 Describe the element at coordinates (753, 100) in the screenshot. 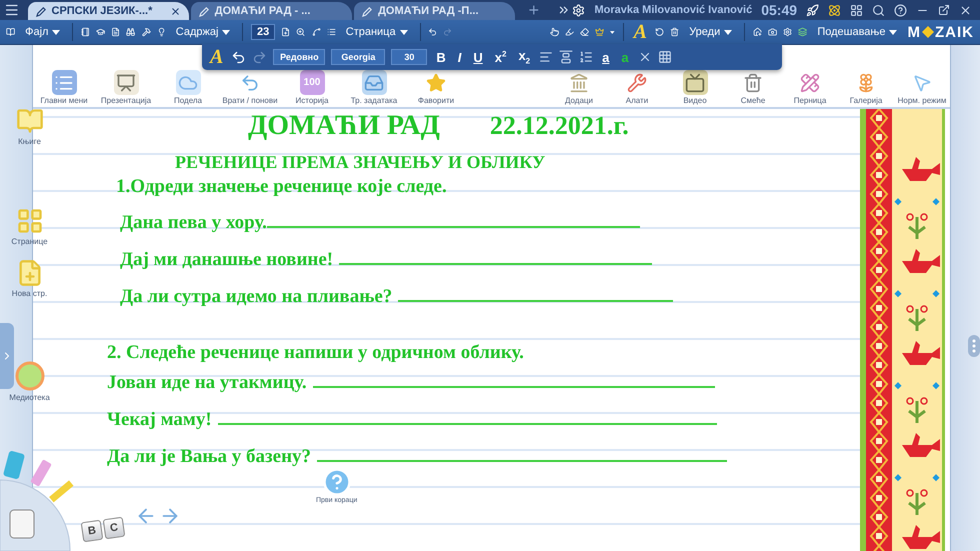

I see `launcher-label: Смеће` at that location.